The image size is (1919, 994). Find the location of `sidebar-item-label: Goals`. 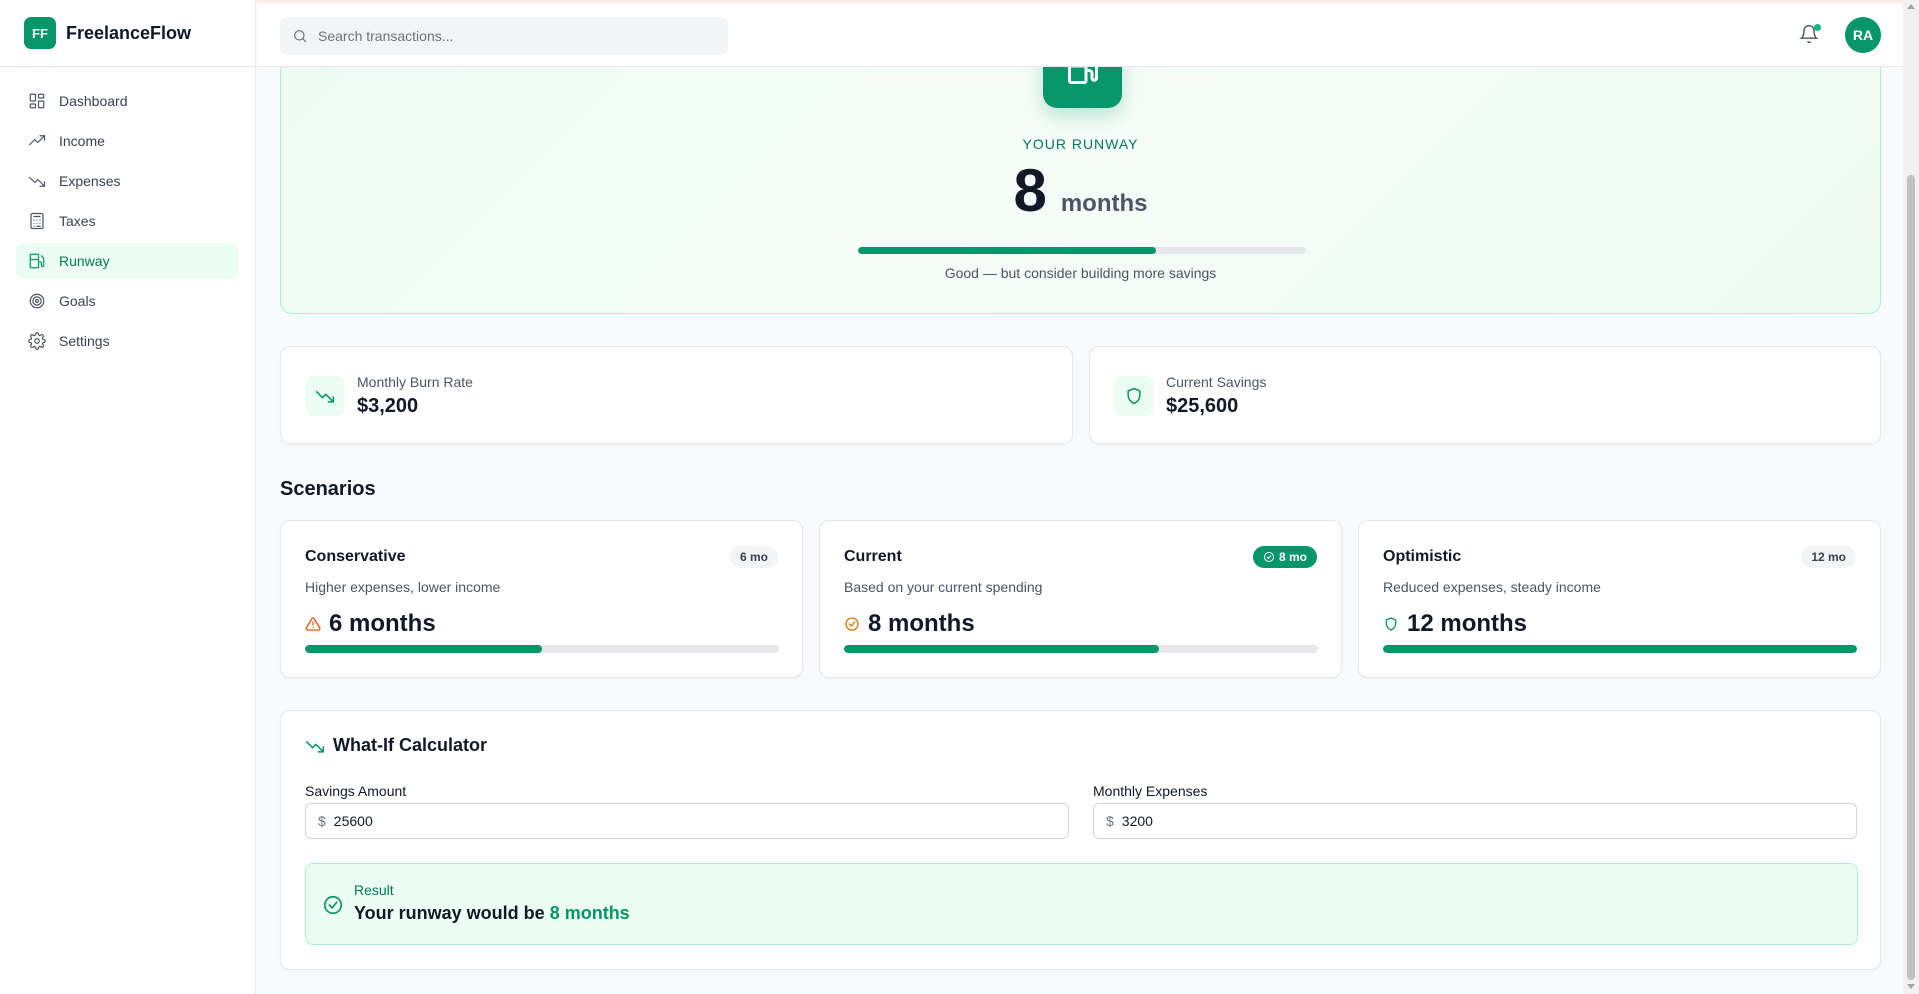

sidebar-item-label: Goals is located at coordinates (77, 301).